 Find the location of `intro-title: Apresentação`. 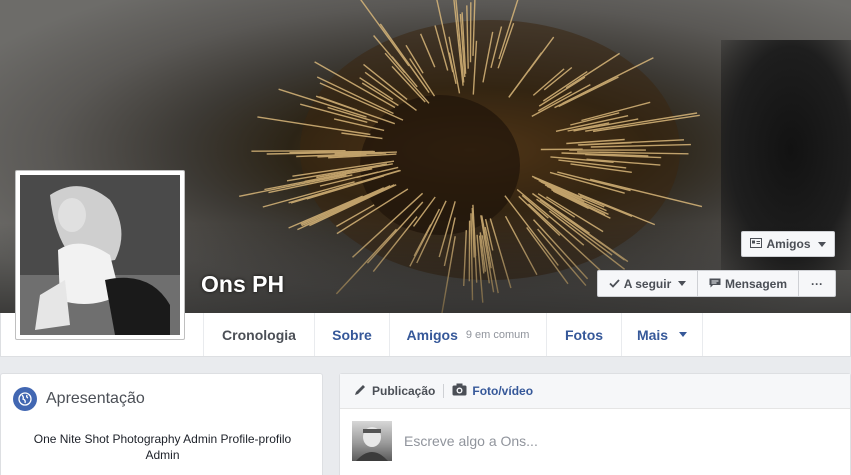

intro-title: Apresentação is located at coordinates (95, 398).